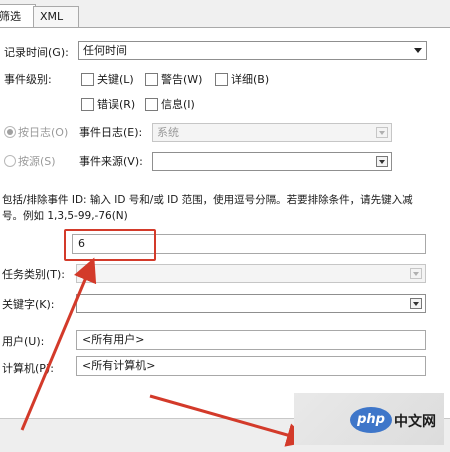 The image size is (450, 452). Describe the element at coordinates (415, 422) in the screenshot. I see `watermark-site: 中文网` at that location.